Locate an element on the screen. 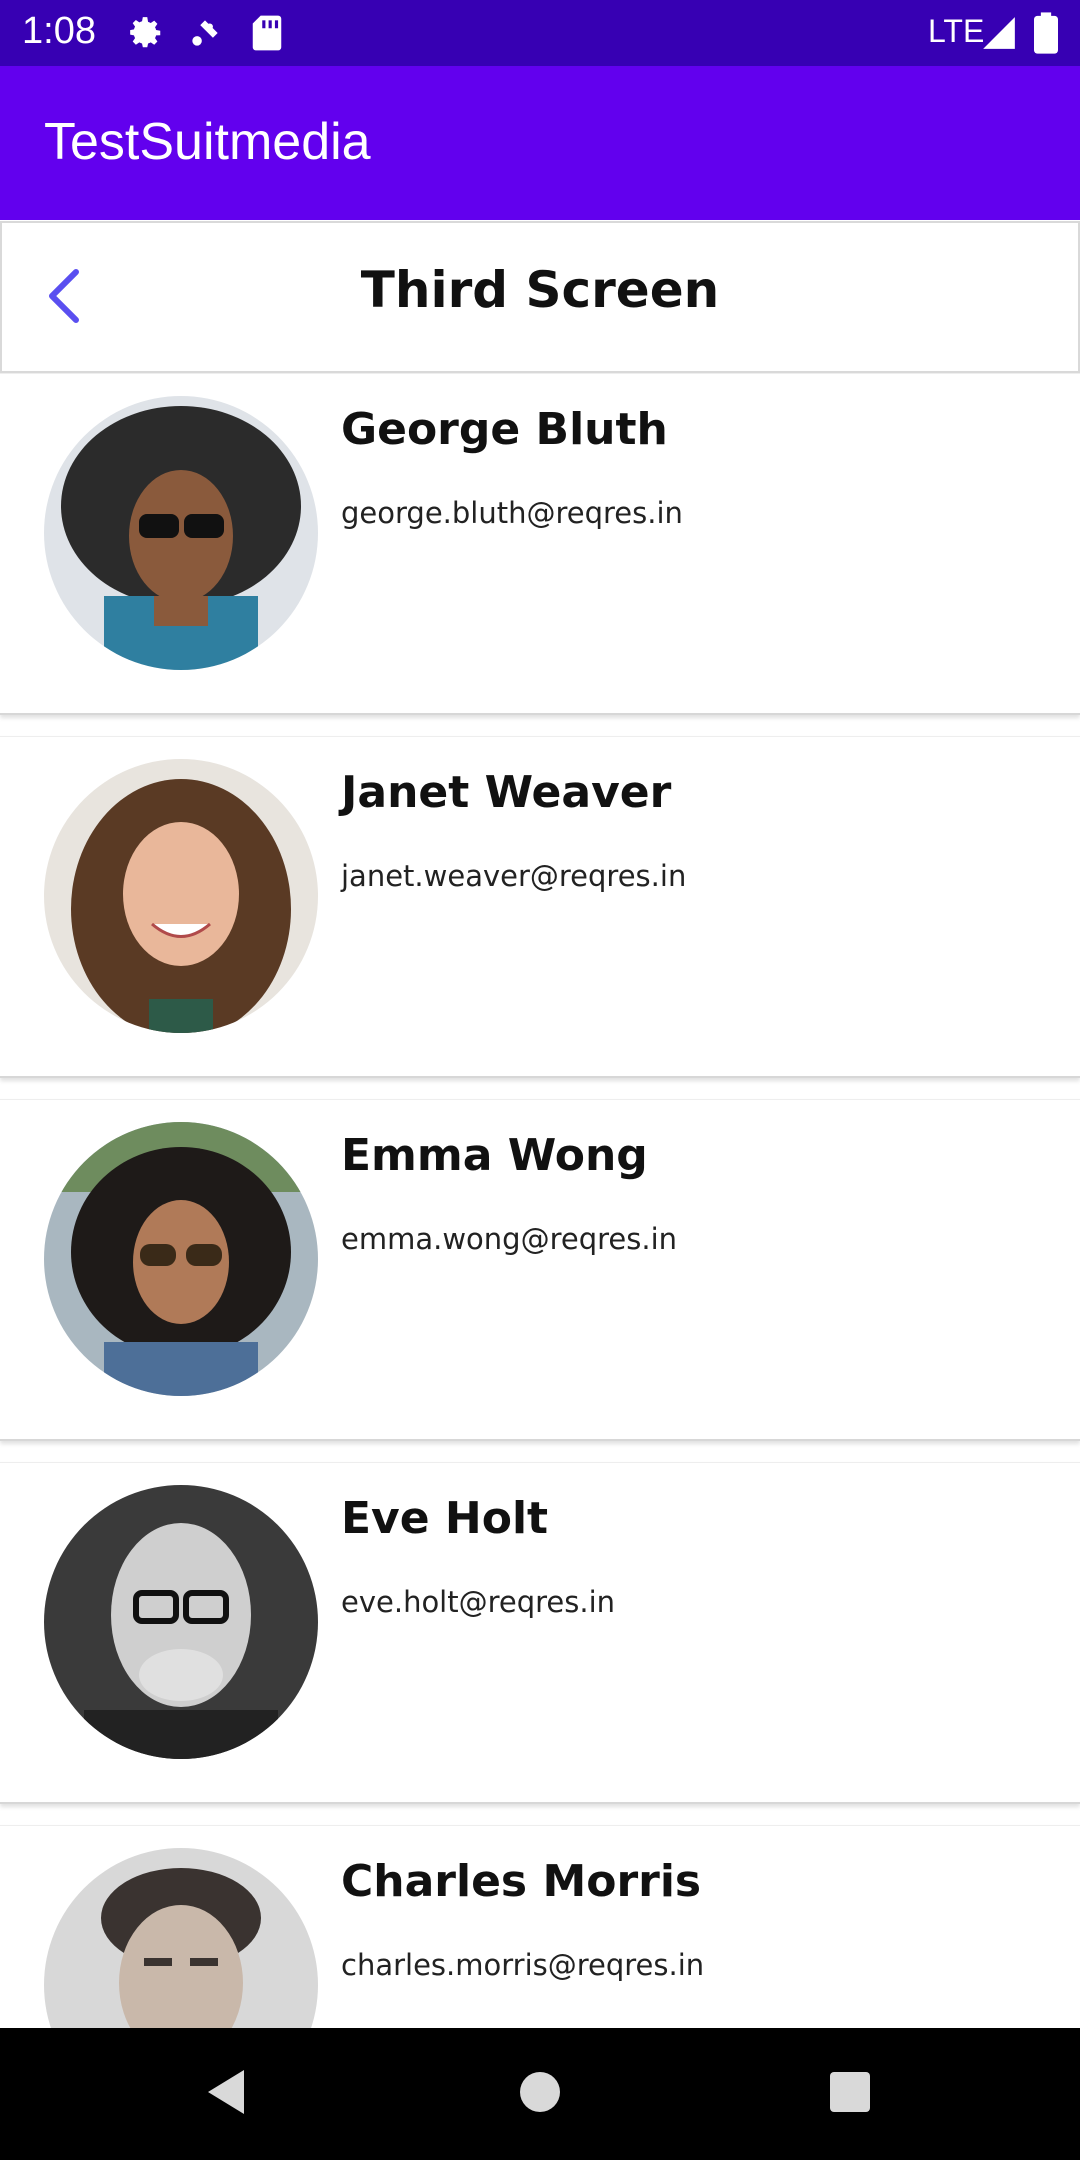  app-title: TestSuitmedia is located at coordinates (207, 142).